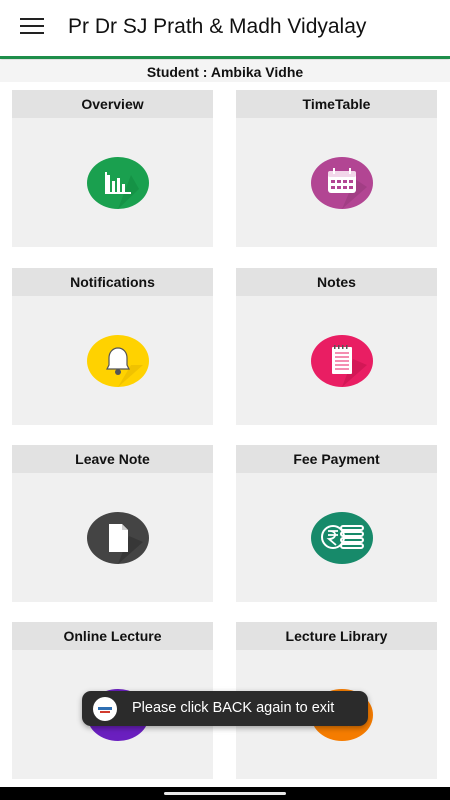 This screenshot has width=450, height=800. Describe the element at coordinates (105, 709) in the screenshot. I see `app-logo-icon` at that location.